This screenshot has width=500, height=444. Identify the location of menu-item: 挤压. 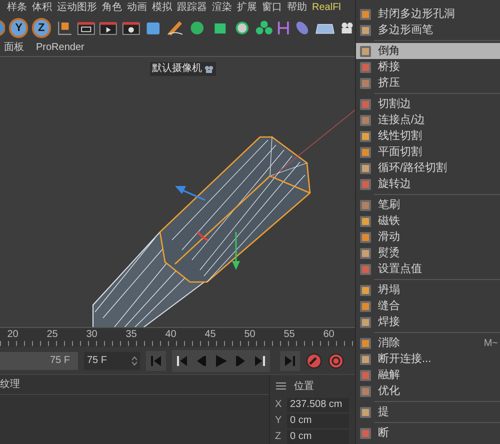
(428, 83).